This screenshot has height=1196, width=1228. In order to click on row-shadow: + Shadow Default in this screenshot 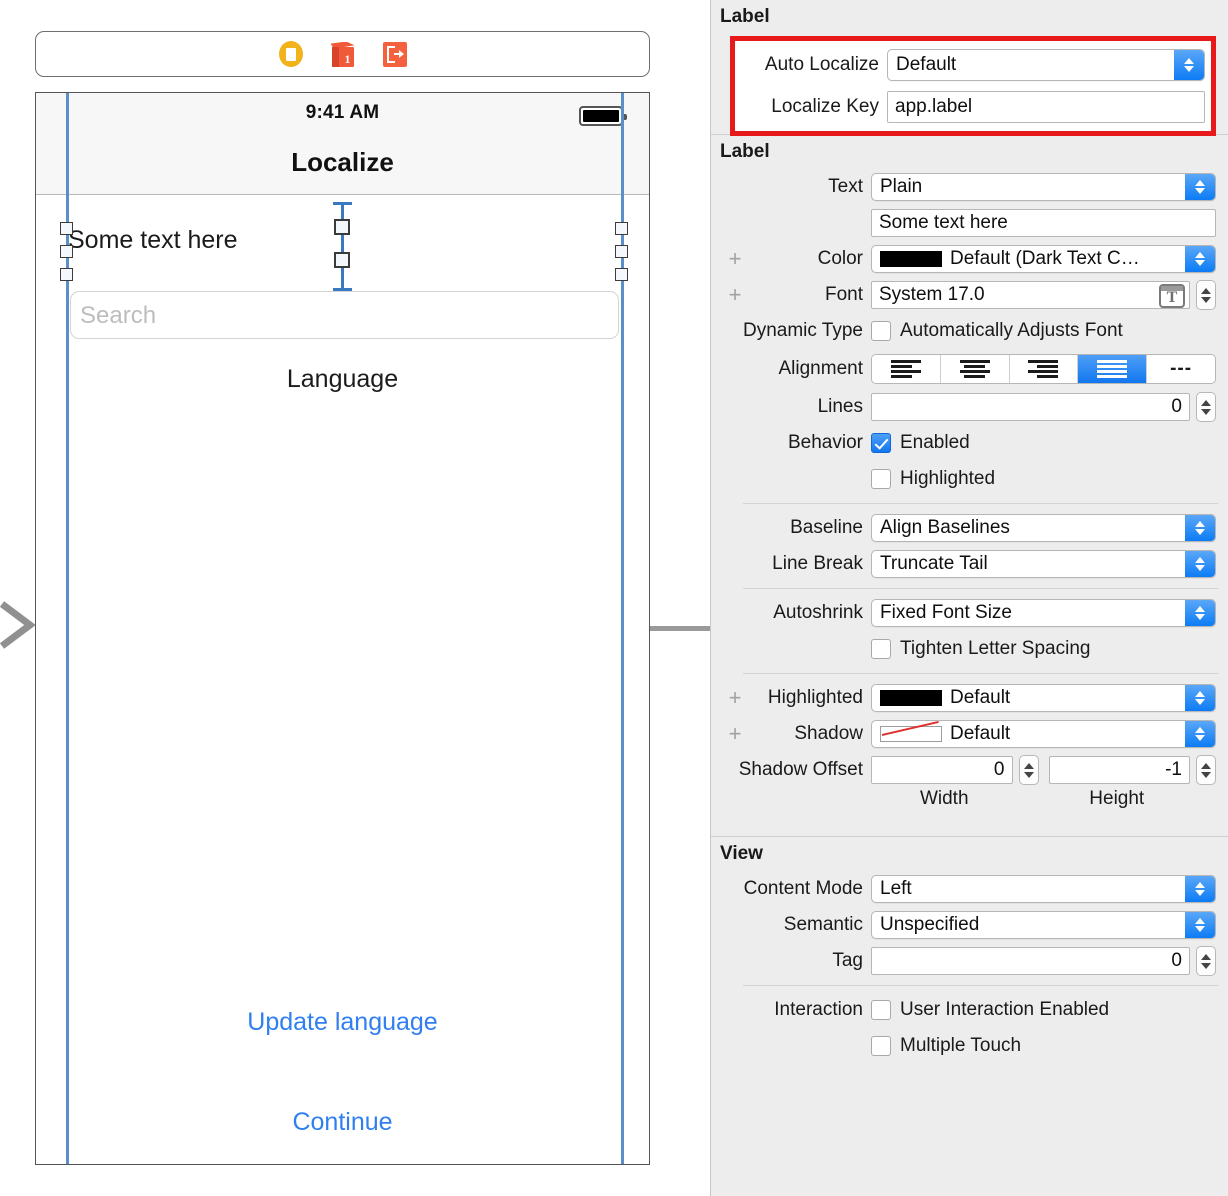, I will do `click(969, 734)`.